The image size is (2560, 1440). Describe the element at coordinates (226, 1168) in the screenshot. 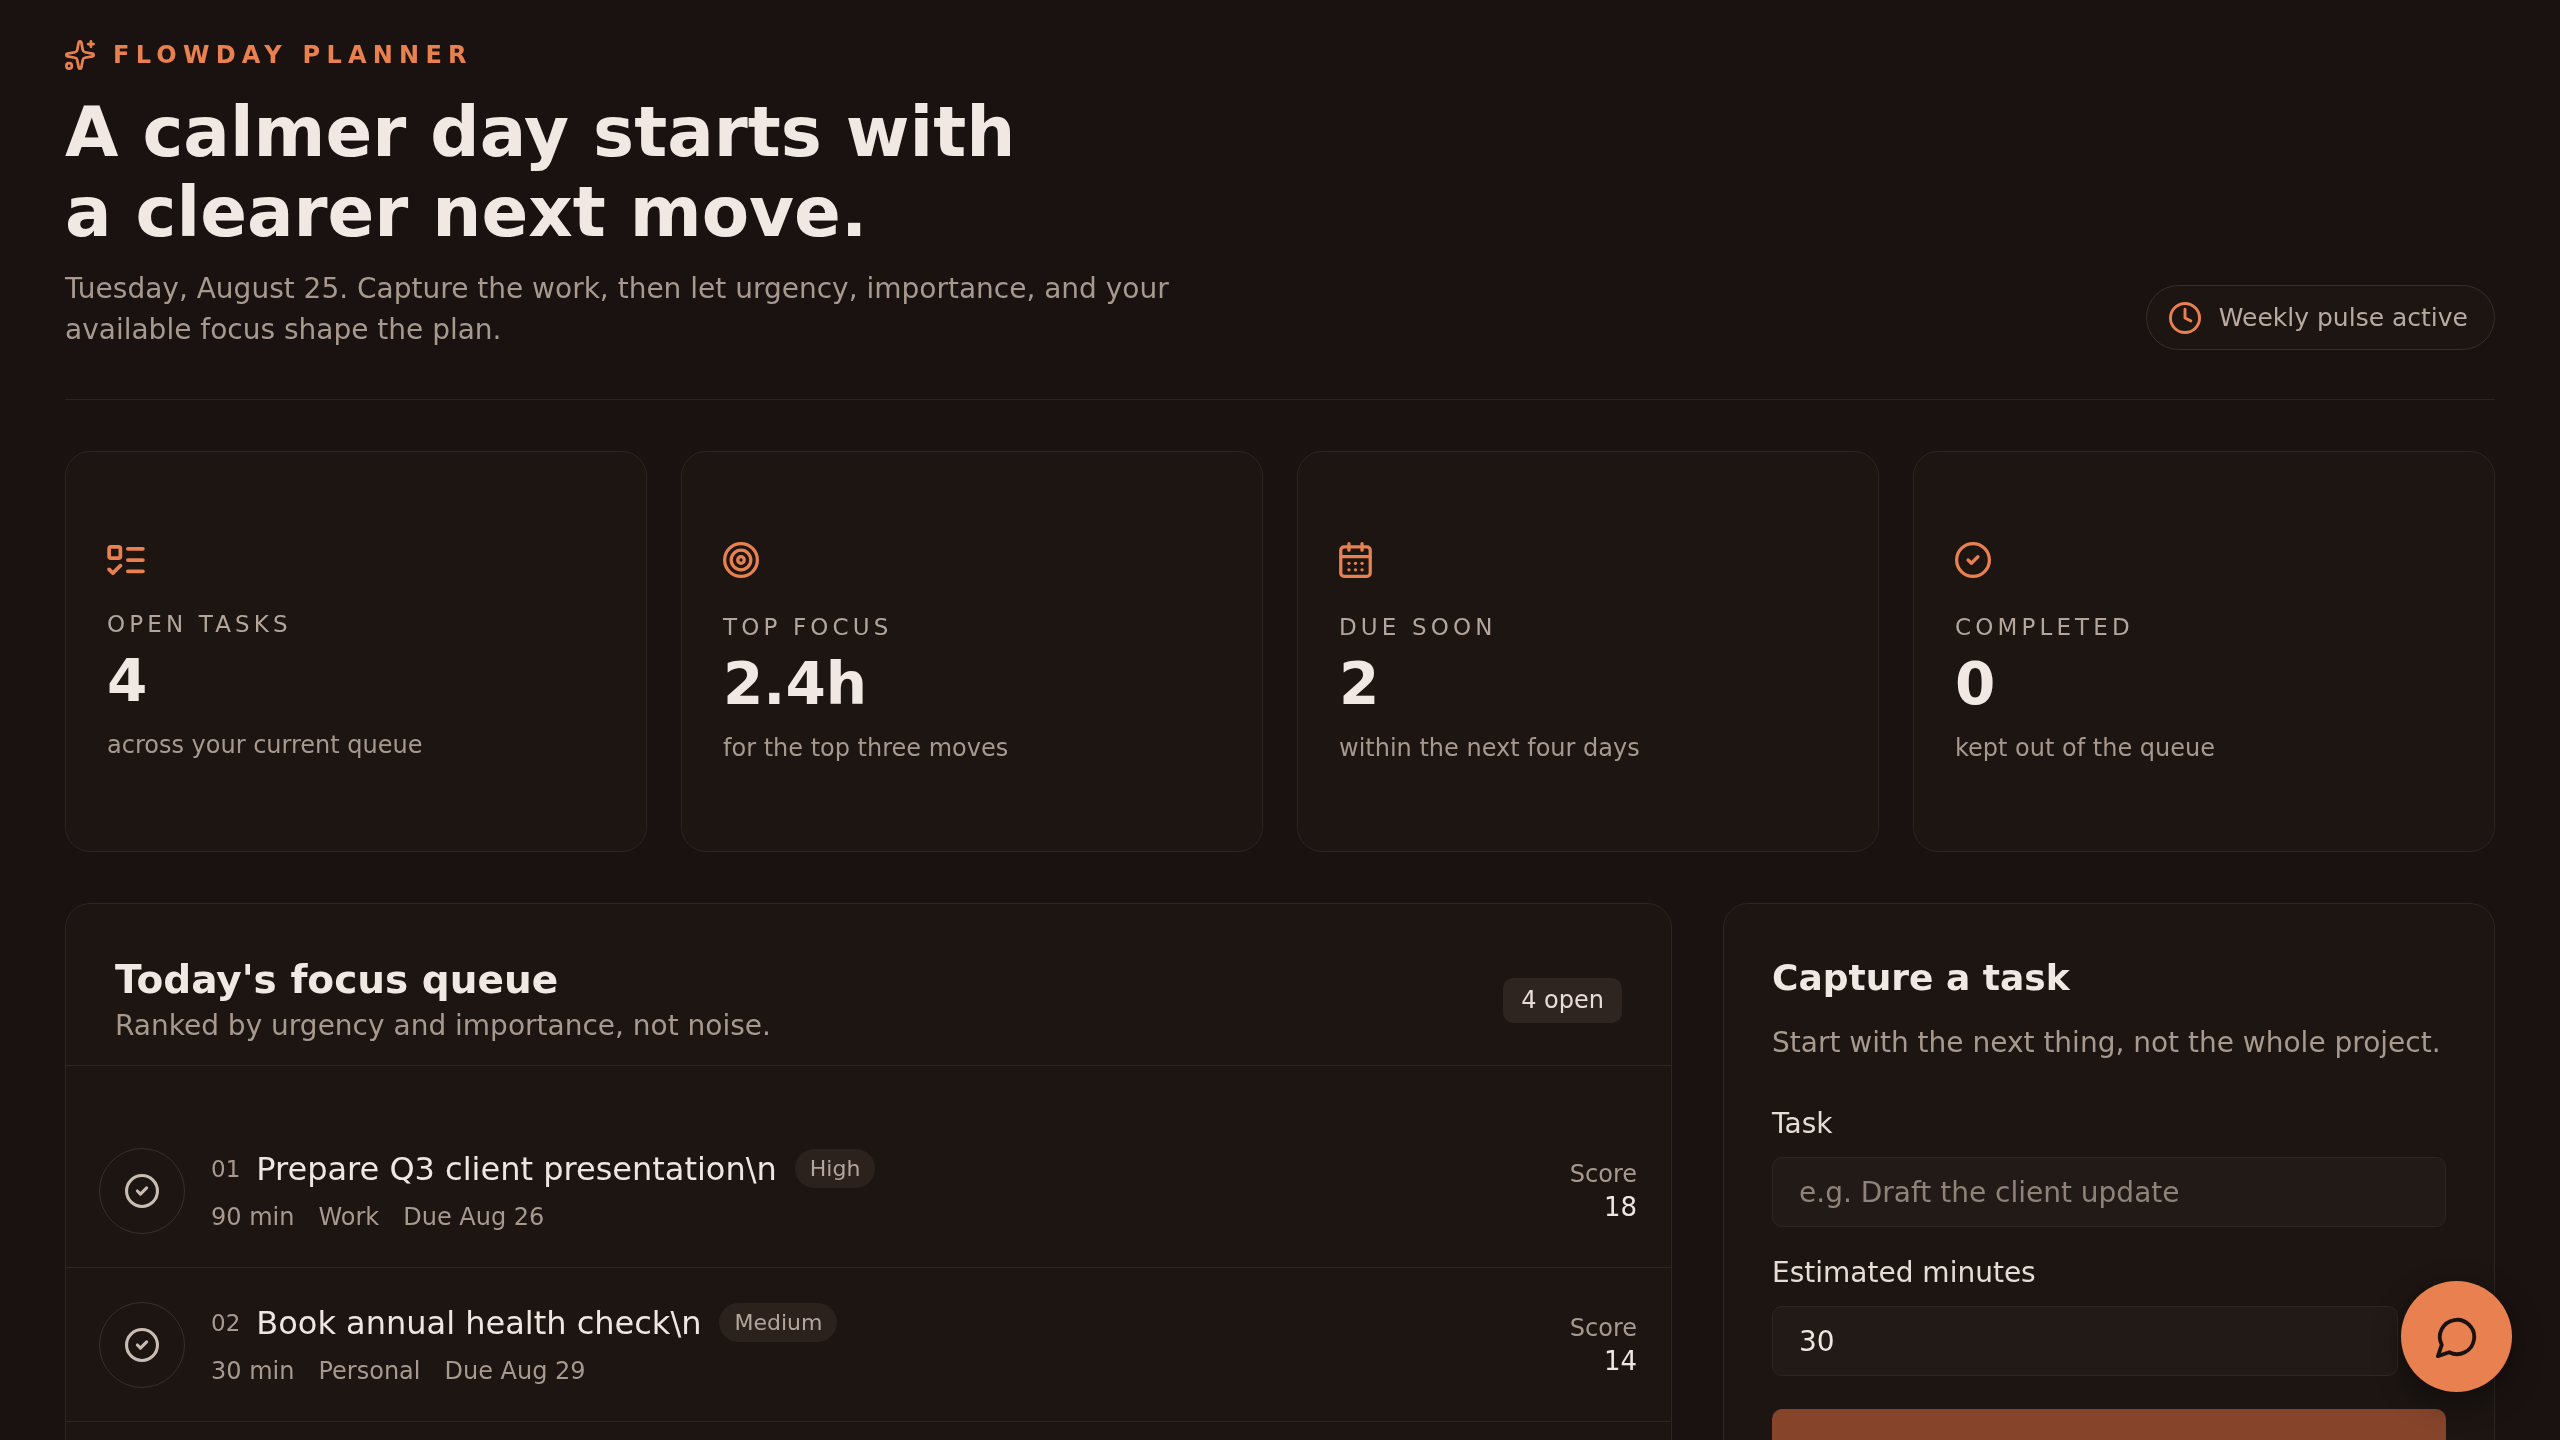

I see `task-number: 01` at that location.